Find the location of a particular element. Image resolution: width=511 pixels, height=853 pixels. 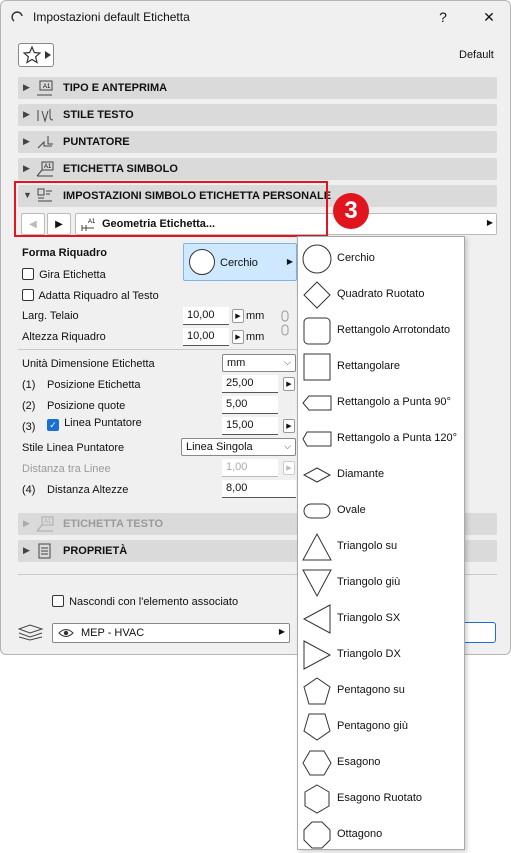

window-title: Impostazioni default Etichetta is located at coordinates (111, 17).